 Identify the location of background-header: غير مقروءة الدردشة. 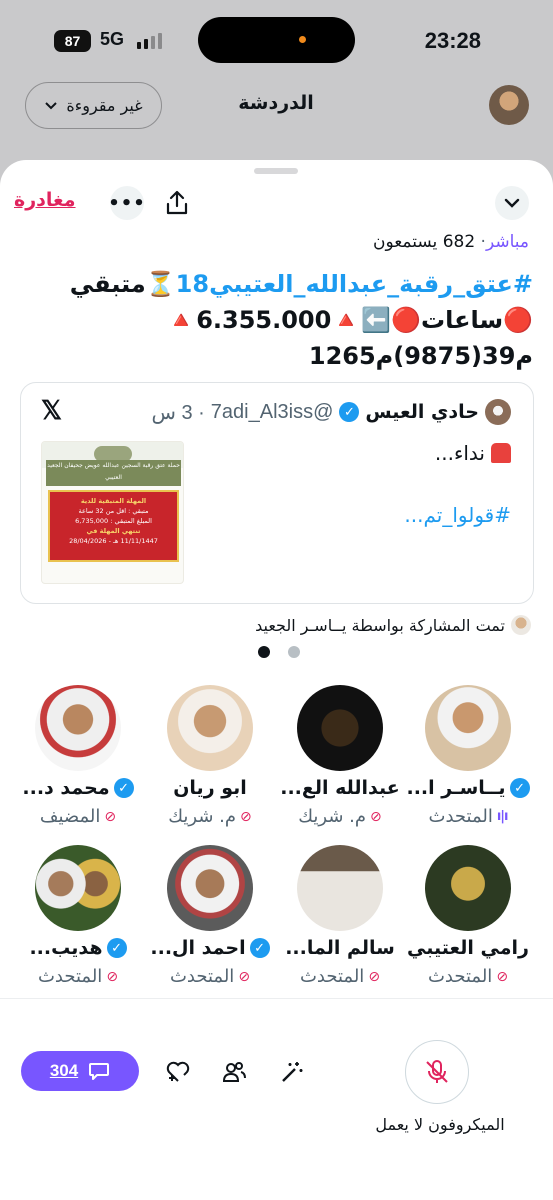
(276, 110).